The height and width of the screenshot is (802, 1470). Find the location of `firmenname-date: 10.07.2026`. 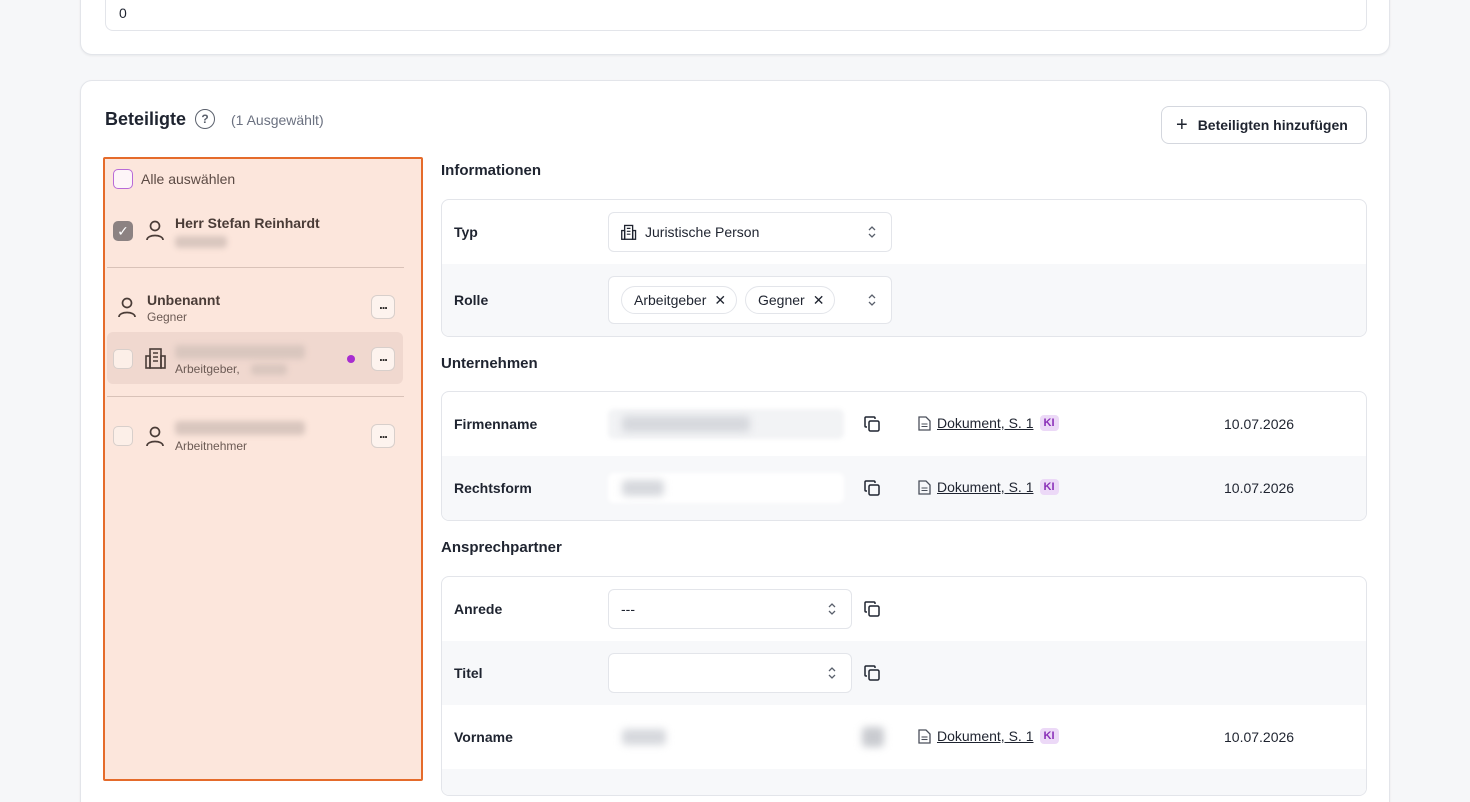

firmenname-date: 10.07.2026 is located at coordinates (1259, 424).